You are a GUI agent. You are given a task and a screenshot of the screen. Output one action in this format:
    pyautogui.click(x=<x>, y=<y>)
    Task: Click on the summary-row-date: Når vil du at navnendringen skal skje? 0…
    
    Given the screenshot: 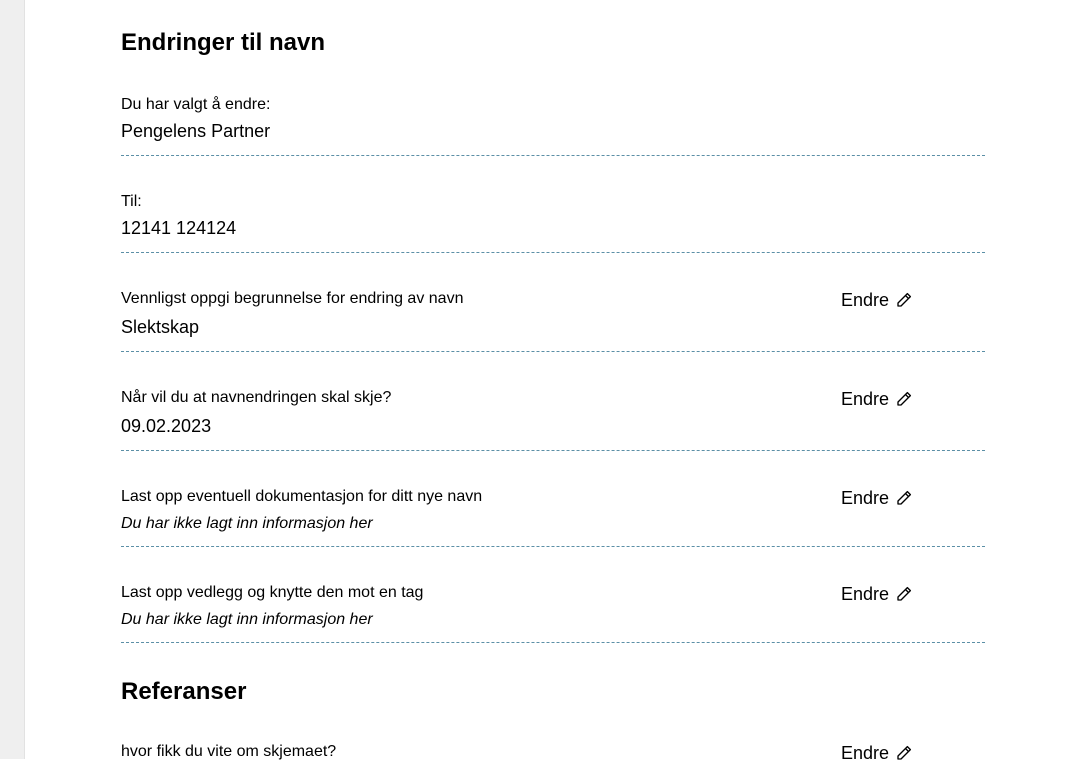 What is the action you would take?
    pyautogui.click(x=553, y=417)
    